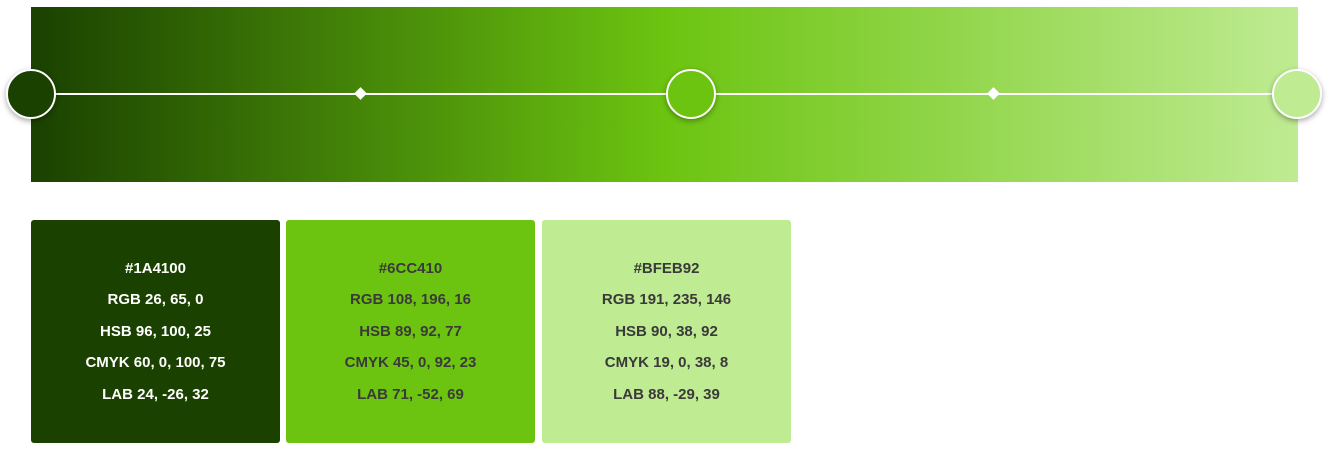 The image size is (1330, 450). What do you see at coordinates (666, 394) in the screenshot?
I see `swatch-lab: LAB 88, -29, 39` at bounding box center [666, 394].